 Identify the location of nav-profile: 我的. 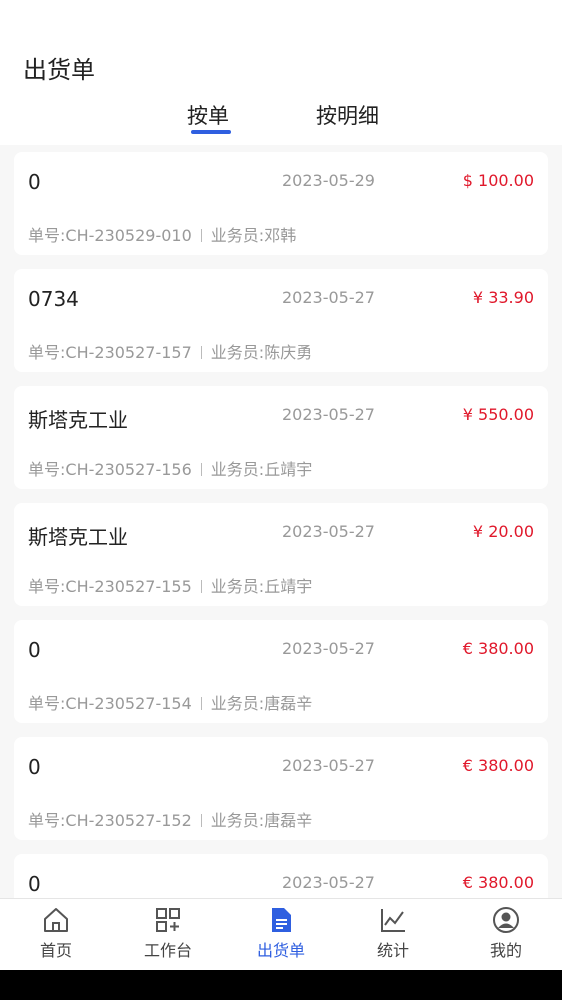
(506, 935).